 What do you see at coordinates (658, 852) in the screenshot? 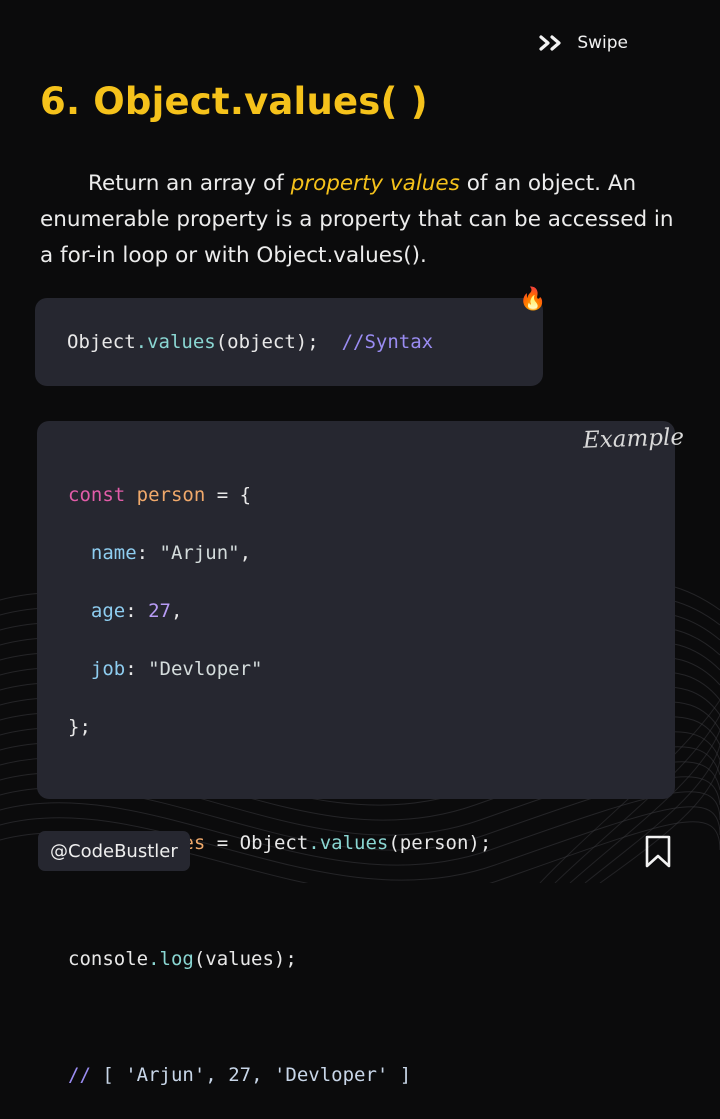
I see `bookmark-icon` at bounding box center [658, 852].